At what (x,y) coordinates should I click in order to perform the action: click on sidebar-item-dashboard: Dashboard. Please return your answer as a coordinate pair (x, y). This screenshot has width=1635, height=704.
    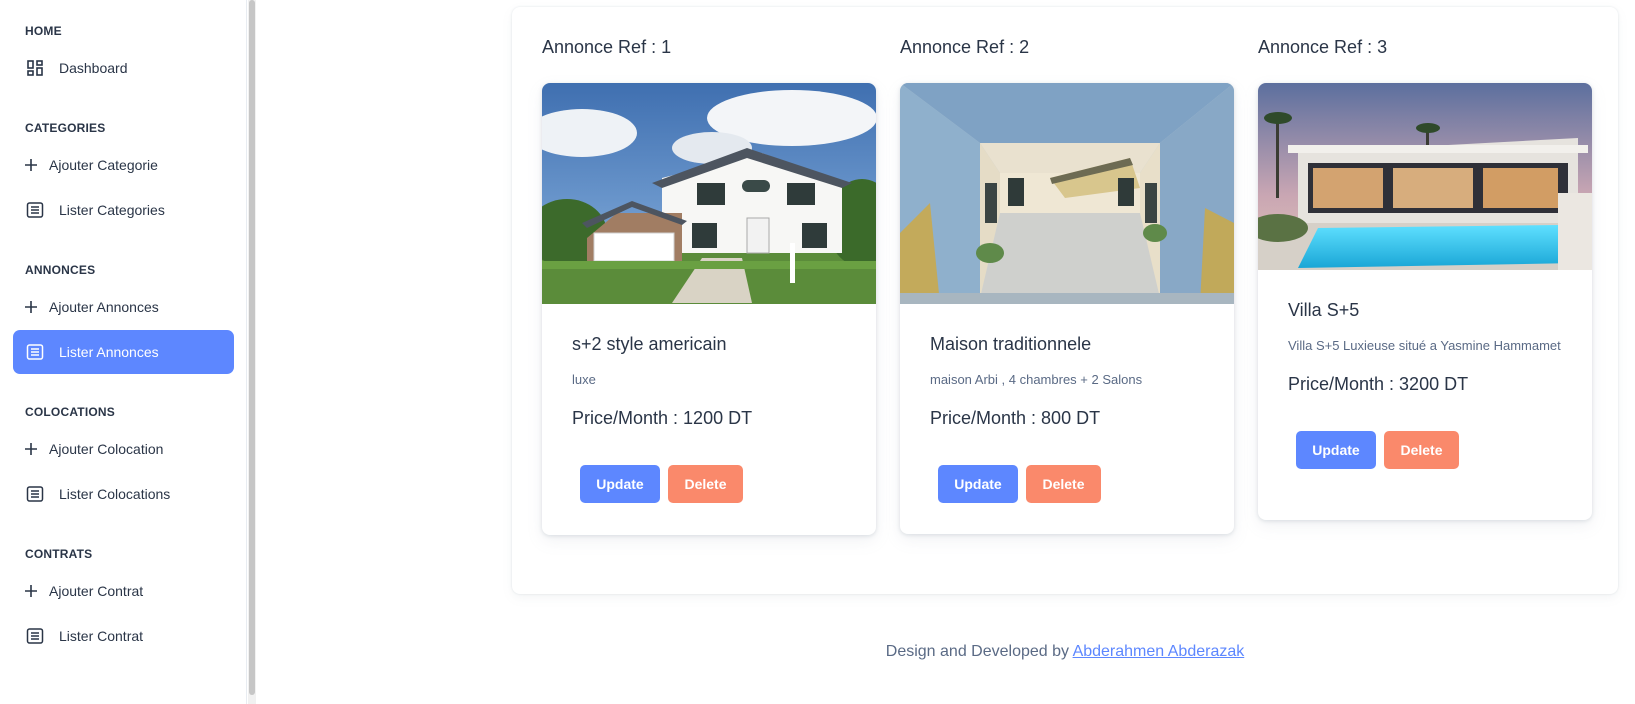
    Looking at the image, I should click on (123, 68).